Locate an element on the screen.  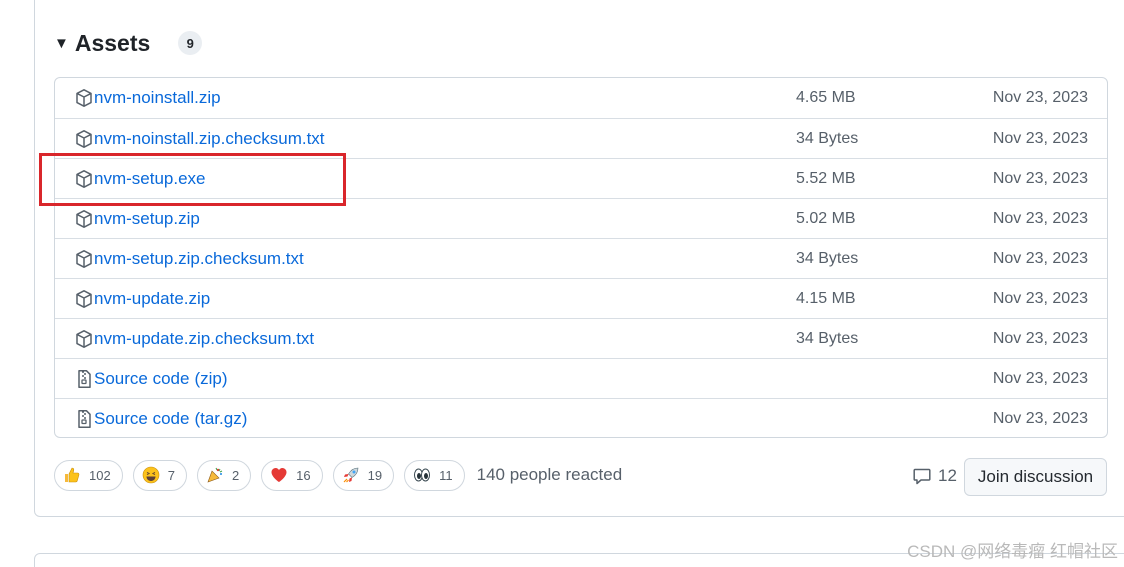
reaction-laugh: 7 is located at coordinates (159, 475).